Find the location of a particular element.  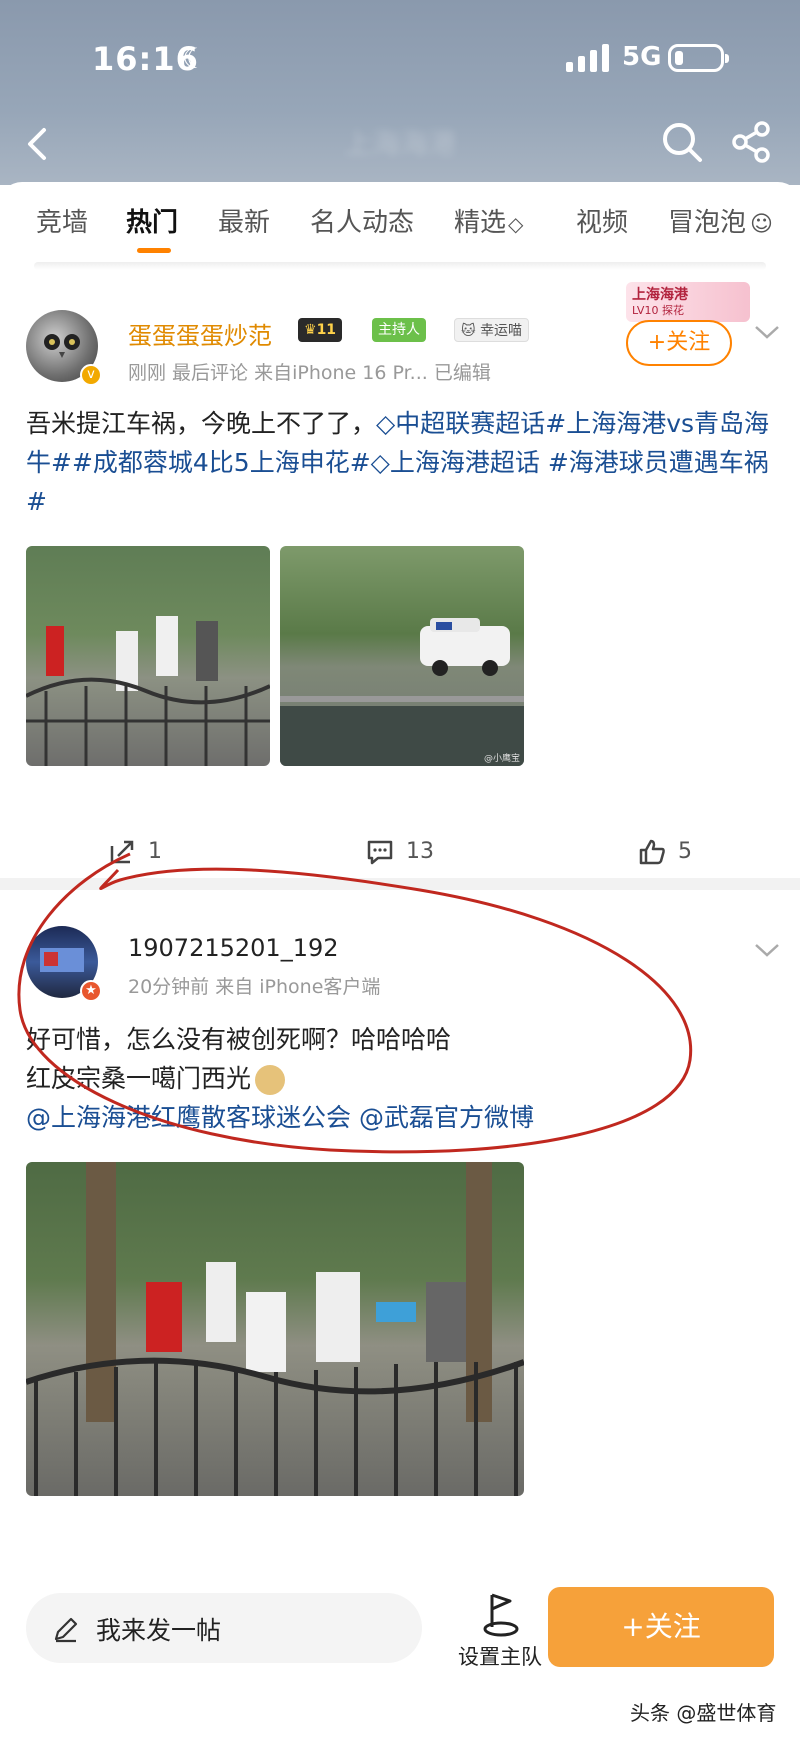

verified-badge-icon: v is located at coordinates (91, 375).